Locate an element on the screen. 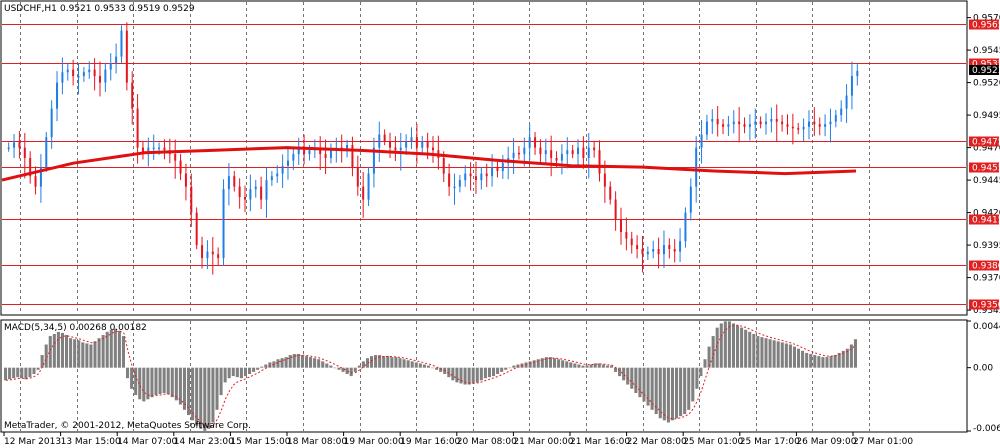 This screenshot has height=448, width=1000. level-tag-label: 0.9475 is located at coordinates (986, 143).